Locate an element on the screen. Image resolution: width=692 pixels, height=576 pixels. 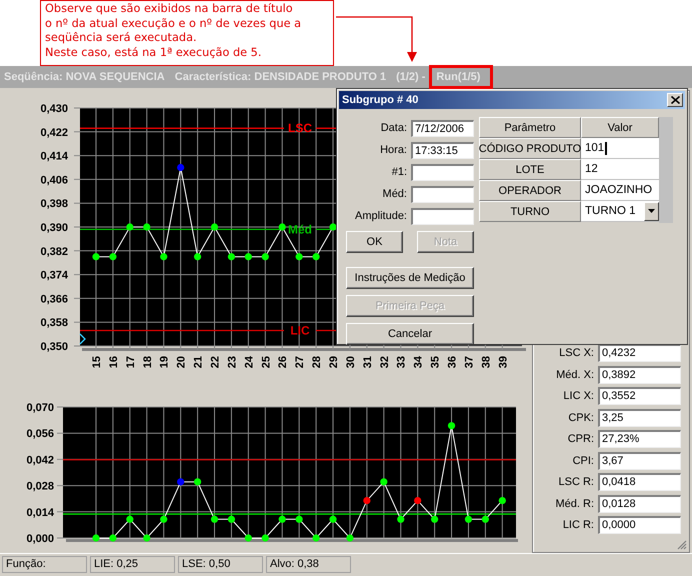
stat-field: 0,4232 is located at coordinates (639, 353).